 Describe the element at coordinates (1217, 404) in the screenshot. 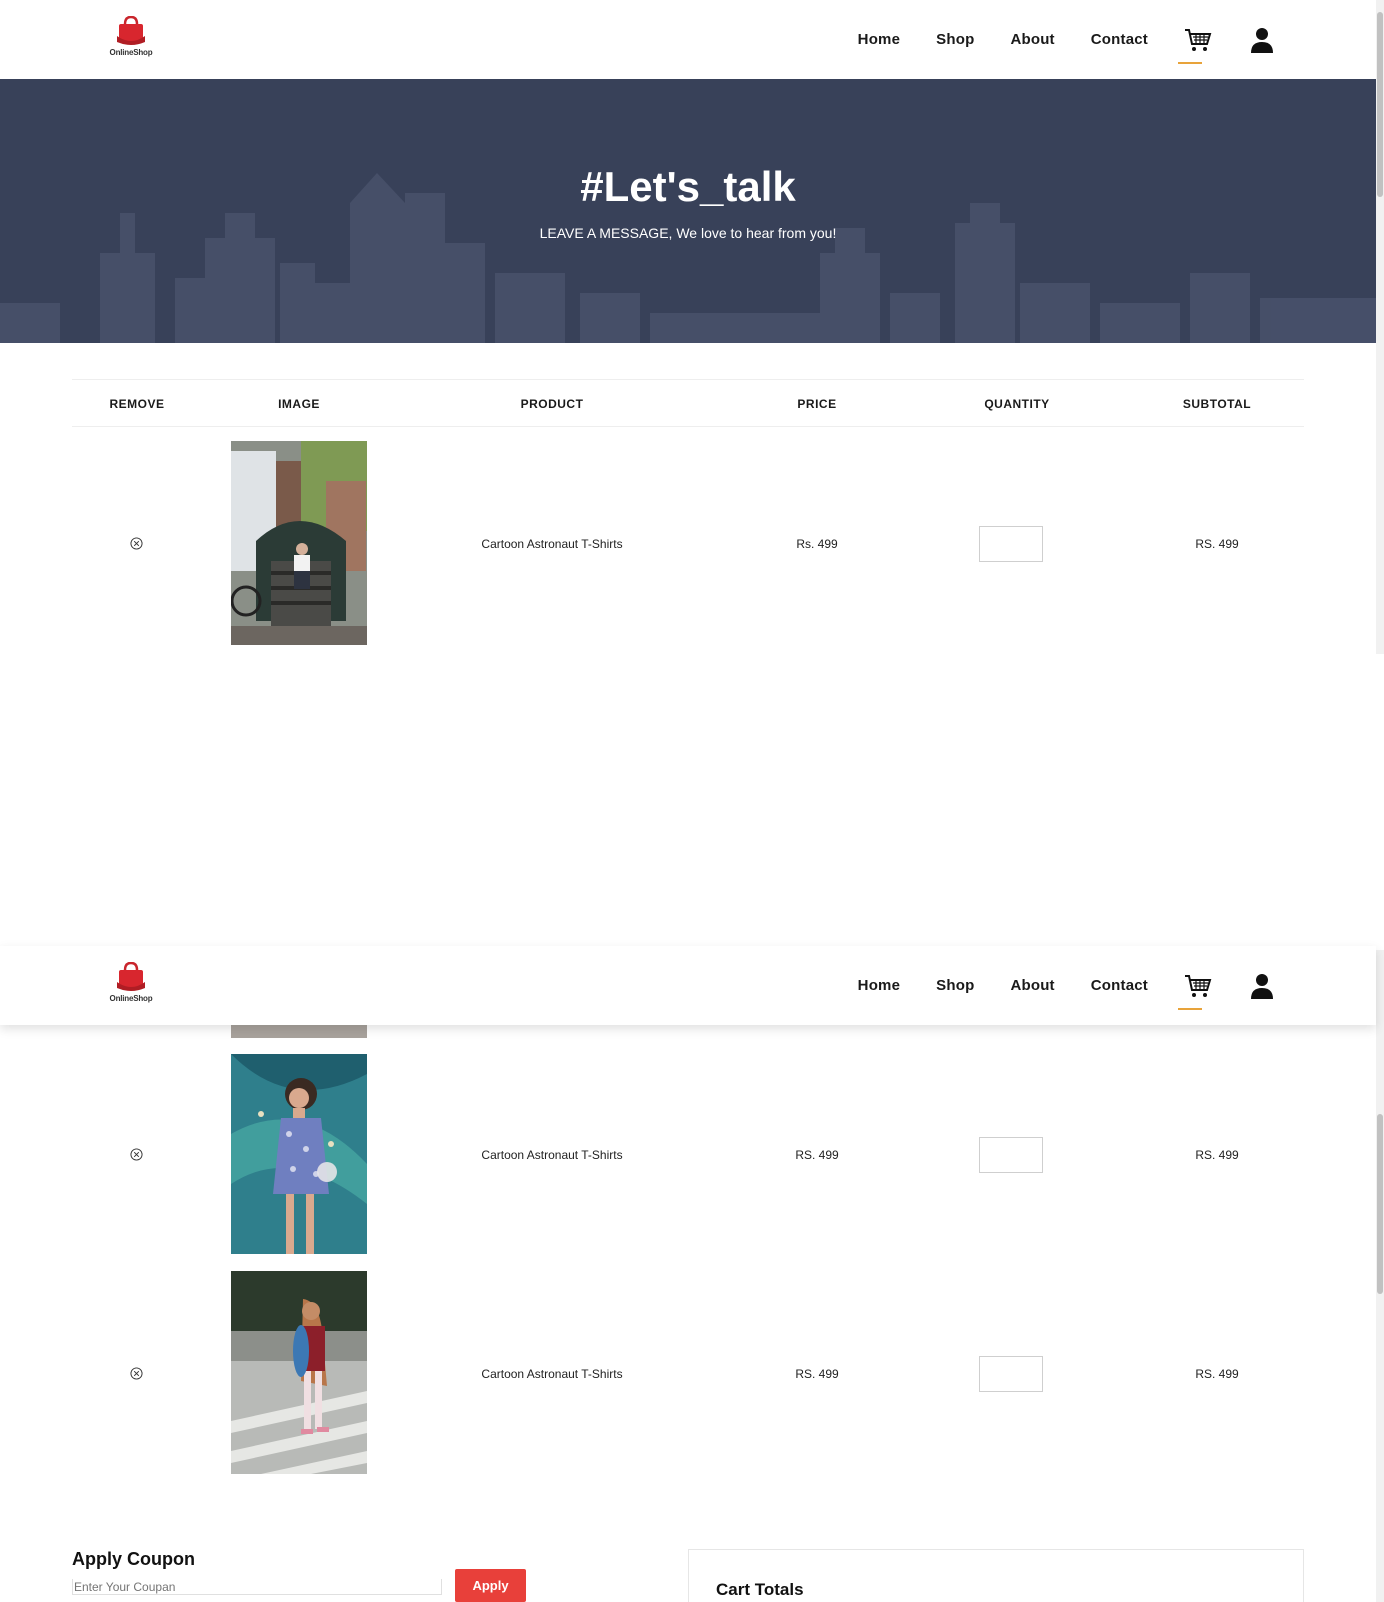

I see `header-subtotal: SUBTOTAL` at that location.